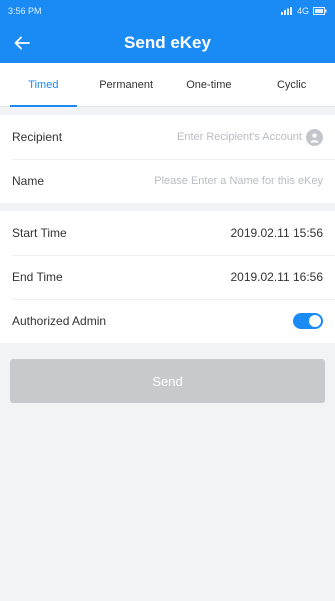 The image size is (335, 601). I want to click on recipient-row: Recipient, so click(167, 137).